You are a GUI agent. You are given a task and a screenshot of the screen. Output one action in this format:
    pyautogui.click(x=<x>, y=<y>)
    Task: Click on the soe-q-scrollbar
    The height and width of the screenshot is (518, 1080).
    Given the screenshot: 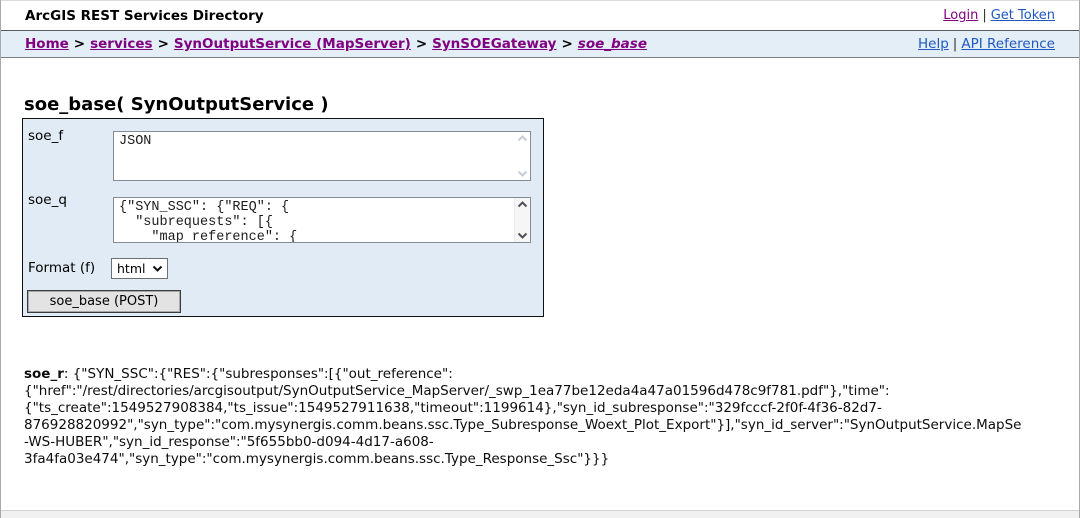 What is the action you would take?
    pyautogui.click(x=522, y=220)
    